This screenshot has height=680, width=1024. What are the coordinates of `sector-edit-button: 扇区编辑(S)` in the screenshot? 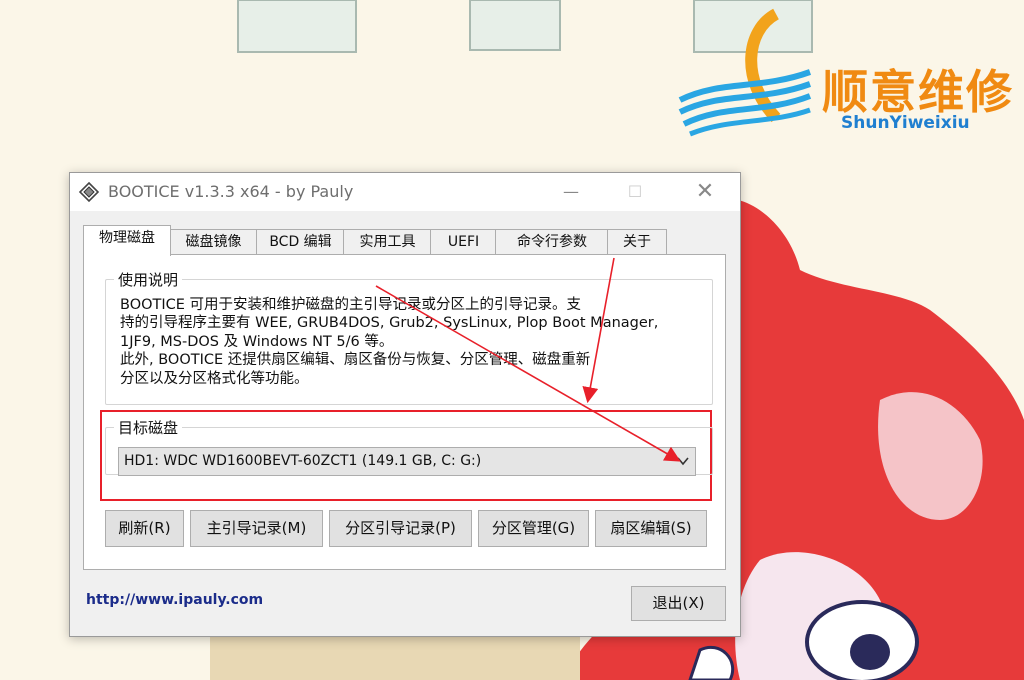 It's located at (651, 528).